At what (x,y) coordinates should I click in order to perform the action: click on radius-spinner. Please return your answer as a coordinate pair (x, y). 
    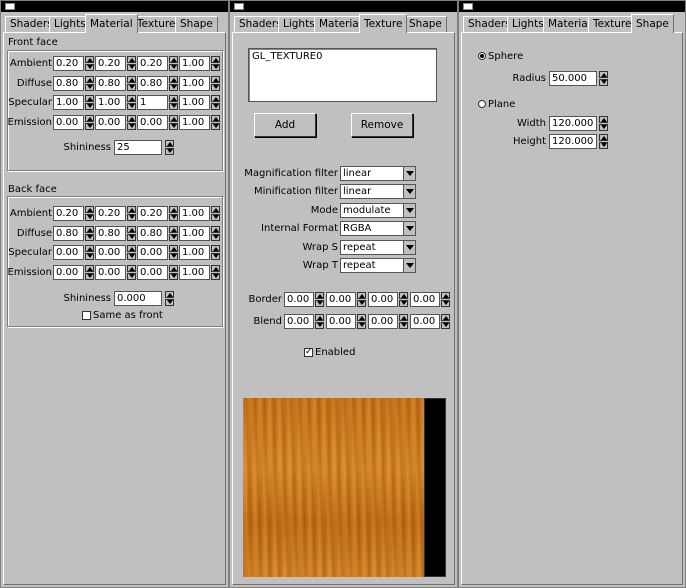
    Looking at the image, I should click on (603, 78).